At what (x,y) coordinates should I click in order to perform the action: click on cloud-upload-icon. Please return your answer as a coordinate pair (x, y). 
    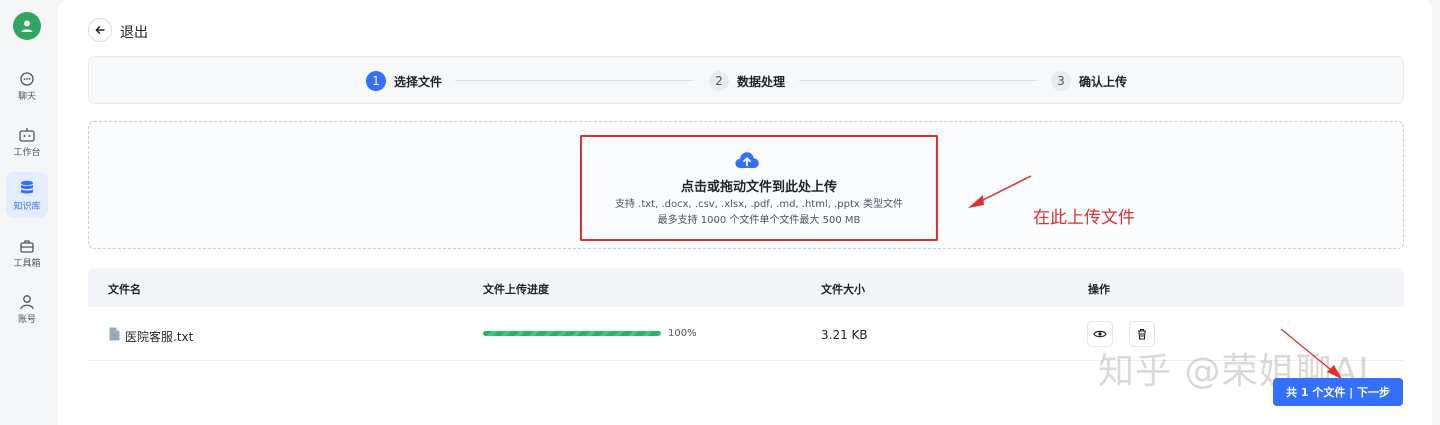
    Looking at the image, I should click on (747, 160).